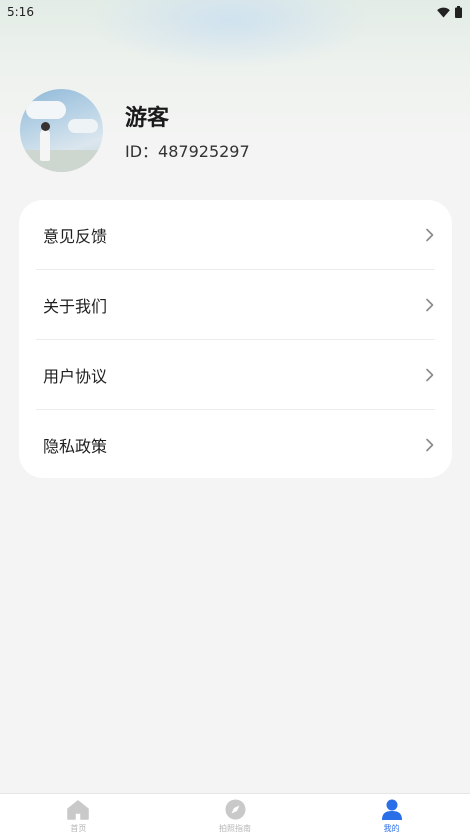 The image size is (470, 837). What do you see at coordinates (391, 828) in the screenshot?
I see `tab-label: 我的` at bounding box center [391, 828].